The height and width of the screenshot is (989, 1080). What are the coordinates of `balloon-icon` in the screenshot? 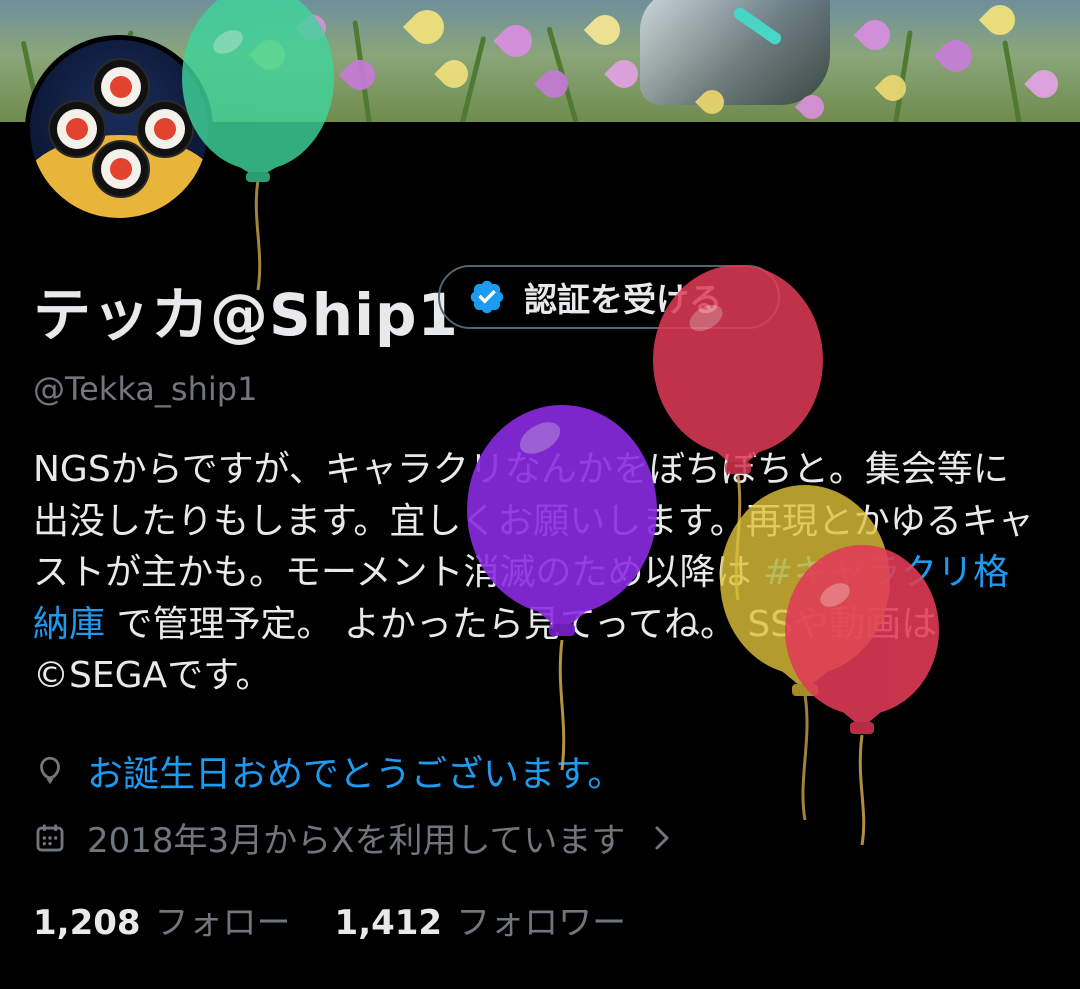 It's located at (50, 770).